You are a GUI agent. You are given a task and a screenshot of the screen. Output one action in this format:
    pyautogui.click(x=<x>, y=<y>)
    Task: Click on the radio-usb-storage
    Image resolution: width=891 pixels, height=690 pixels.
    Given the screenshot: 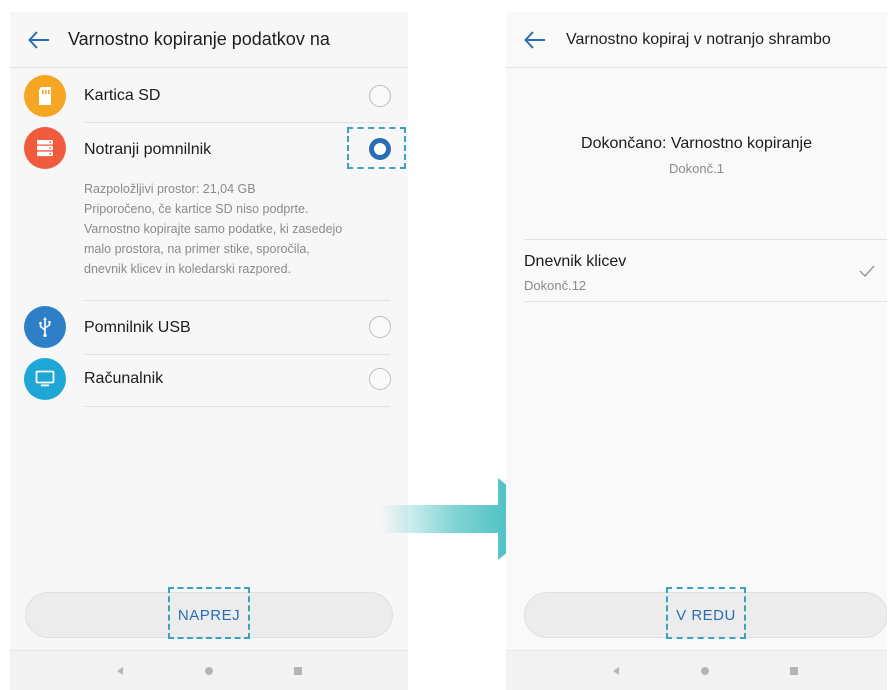 What is the action you would take?
    pyautogui.click(x=380, y=327)
    